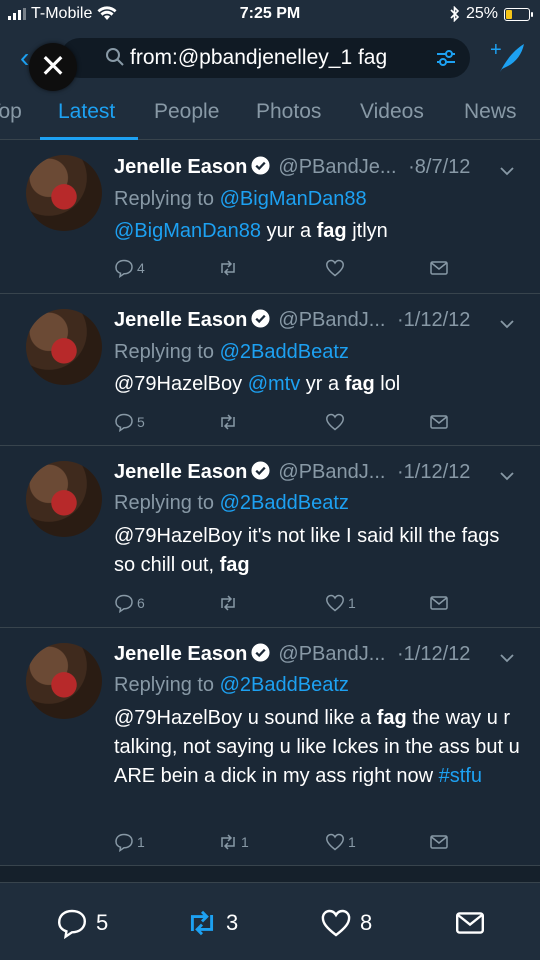 The image size is (540, 960). What do you see at coordinates (392, 112) in the screenshot?
I see `tab-videos: Videos` at bounding box center [392, 112].